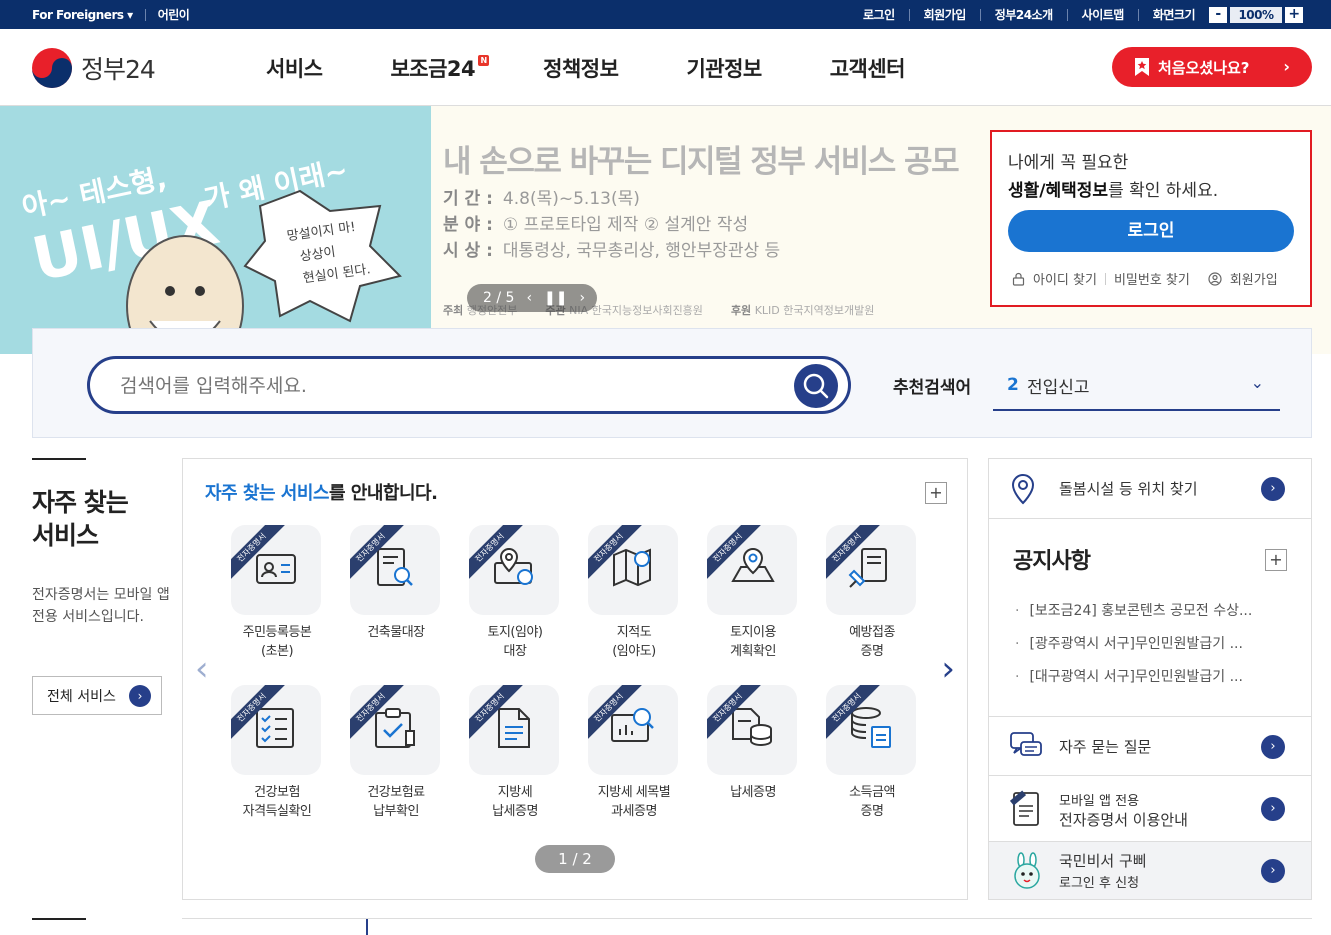  What do you see at coordinates (1257, 382) in the screenshot?
I see `chevron-down-icon: ⌄` at bounding box center [1257, 382].